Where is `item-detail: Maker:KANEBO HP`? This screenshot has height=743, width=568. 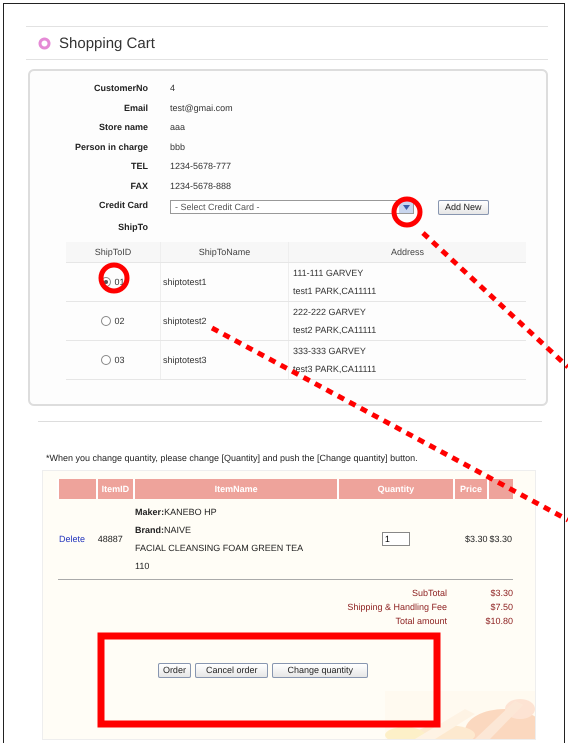
item-detail: Maker:KANEBO HP is located at coordinates (176, 512).